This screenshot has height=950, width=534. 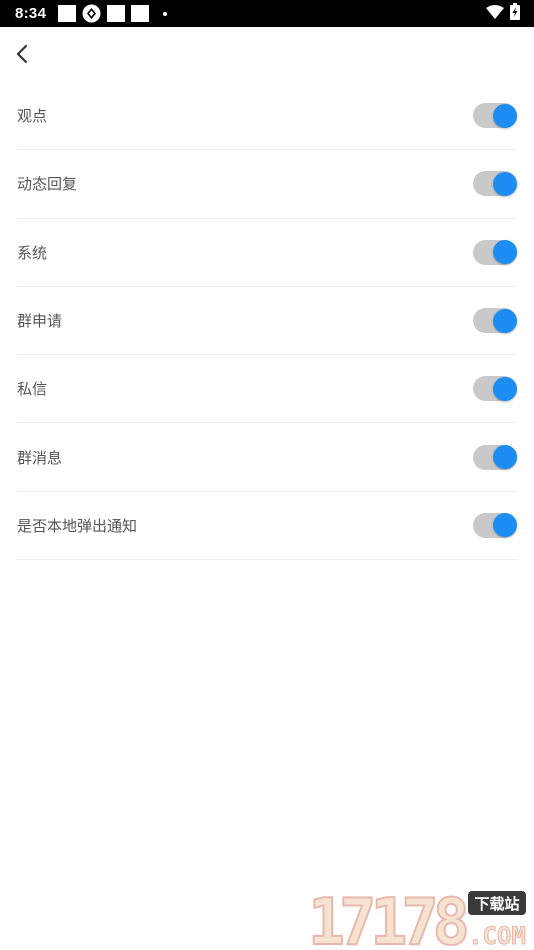 I want to click on status-time: 8:34, so click(x=31, y=13).